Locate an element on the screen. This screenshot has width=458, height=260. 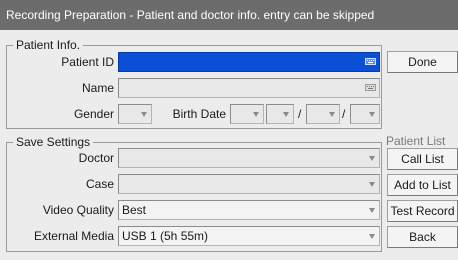
patient-id-label: Patient ID is located at coordinates (87, 62).